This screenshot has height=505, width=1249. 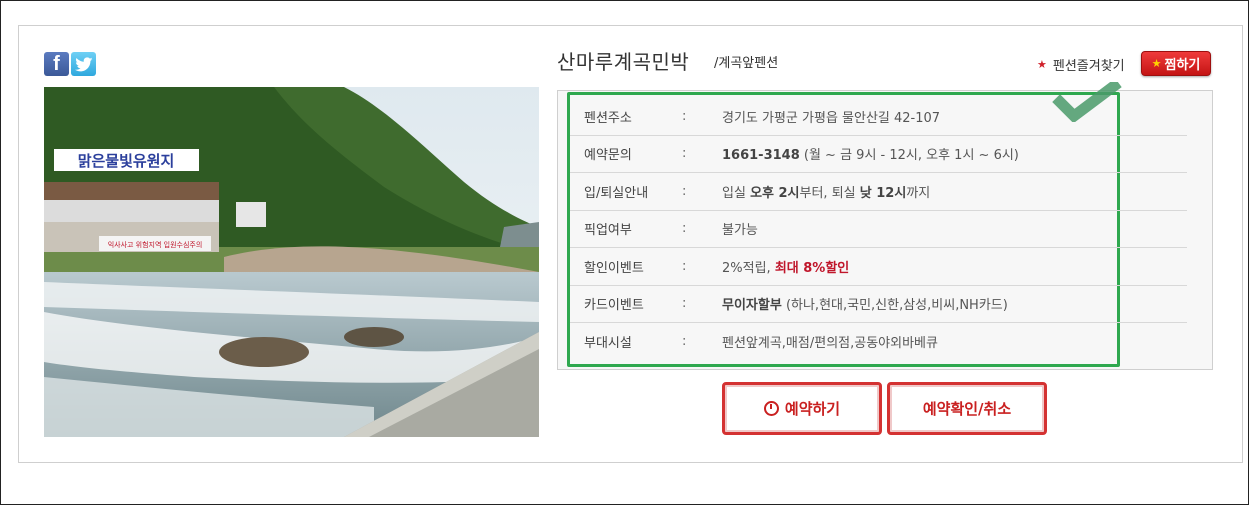 I want to click on sign-sub-text: 익사사고 위험지역 입원수심주의, so click(x=155, y=244).